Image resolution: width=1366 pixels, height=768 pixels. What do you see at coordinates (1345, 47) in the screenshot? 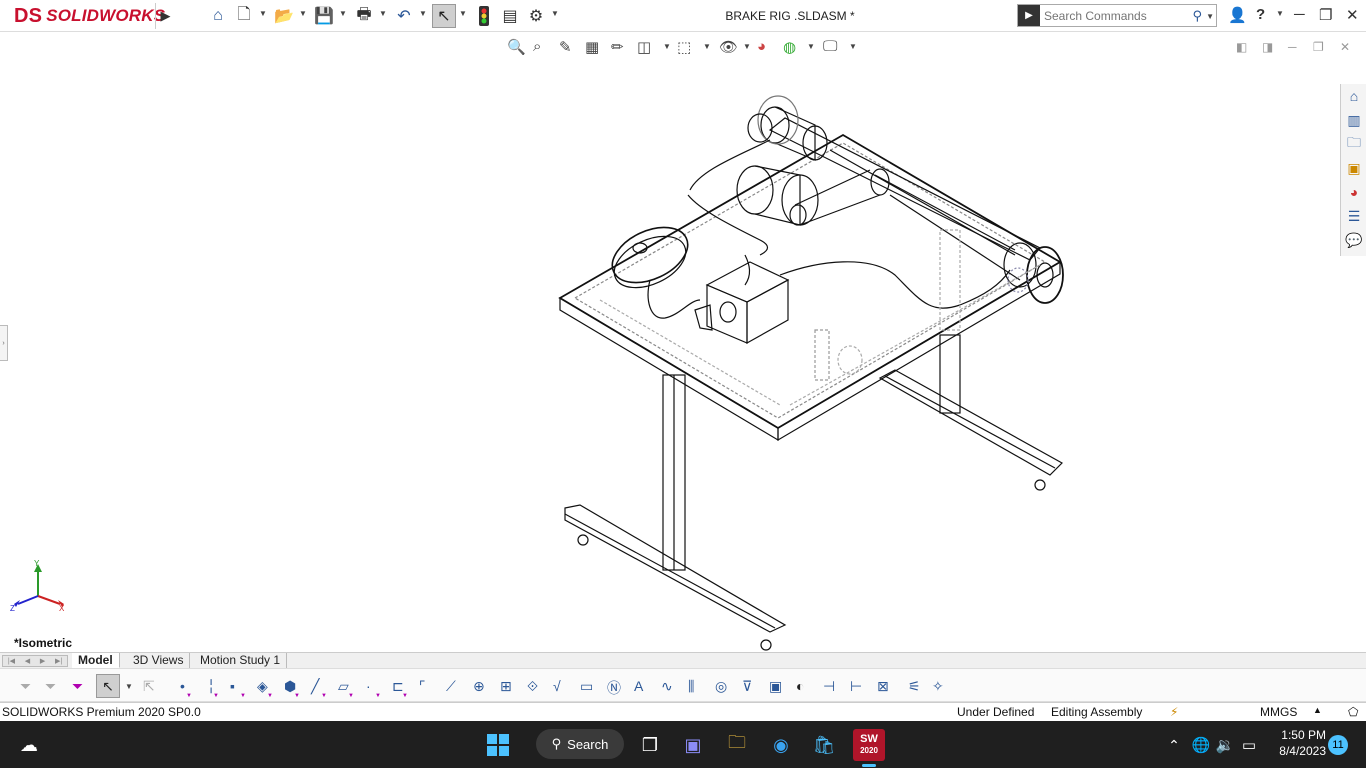
I see `viewport-close-icon: ✕` at bounding box center [1345, 47].